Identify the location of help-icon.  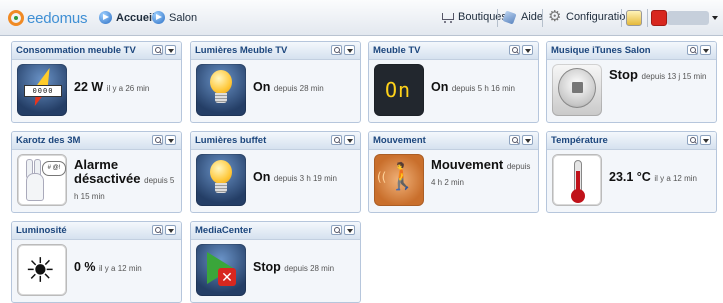
(511, 17).